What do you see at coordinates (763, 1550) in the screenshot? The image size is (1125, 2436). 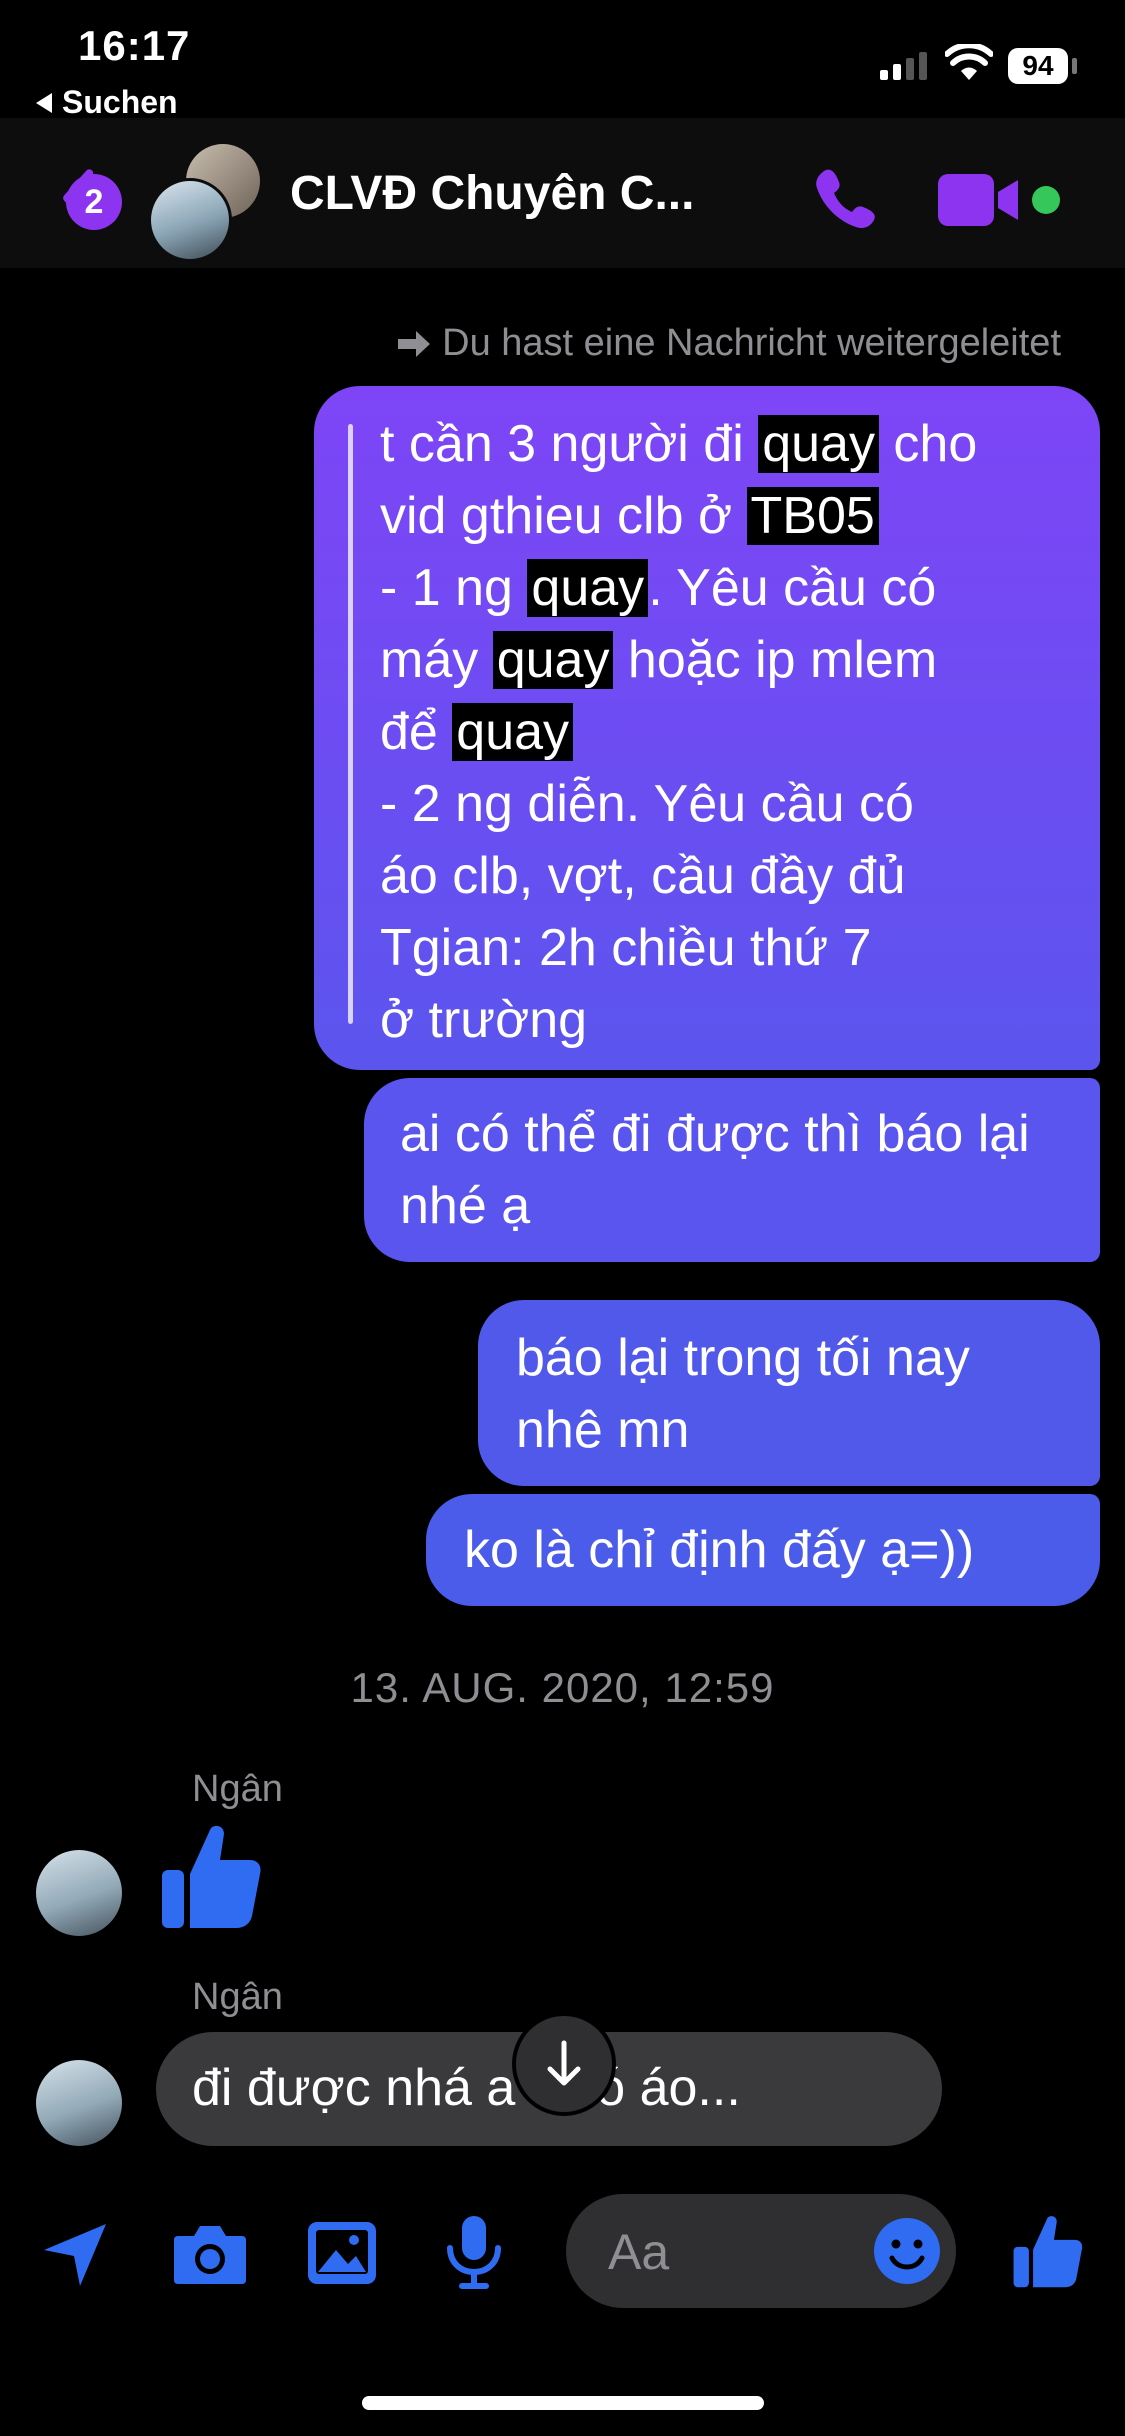 I see `outgoing-message: ko là chỉ định đấy ạ=))` at bounding box center [763, 1550].